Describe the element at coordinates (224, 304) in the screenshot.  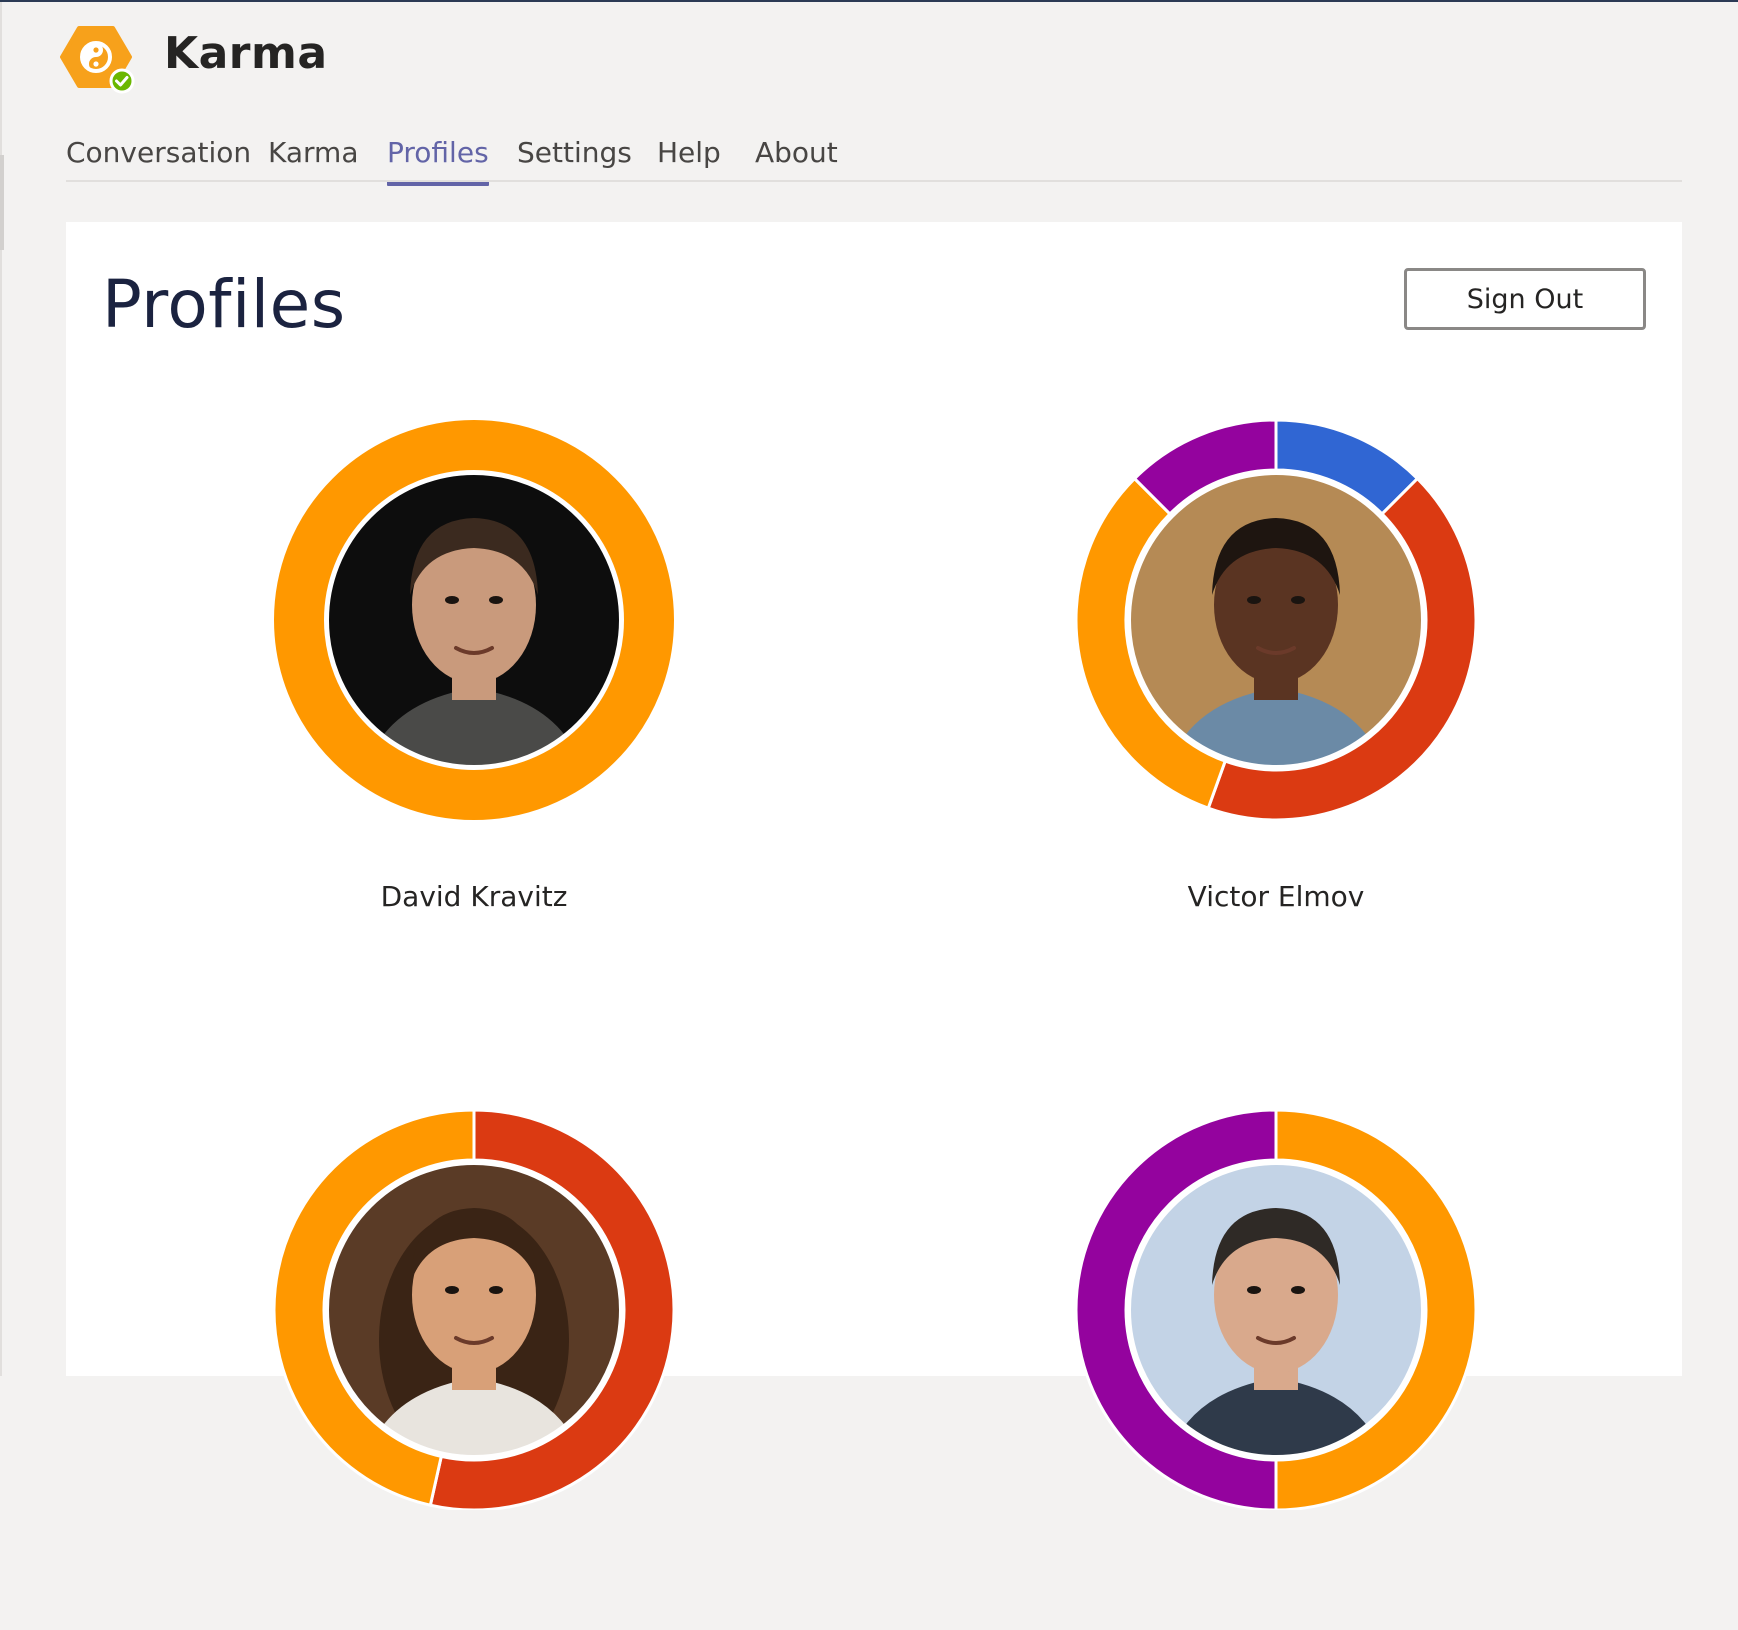
I see `page-title: Profiles` at that location.